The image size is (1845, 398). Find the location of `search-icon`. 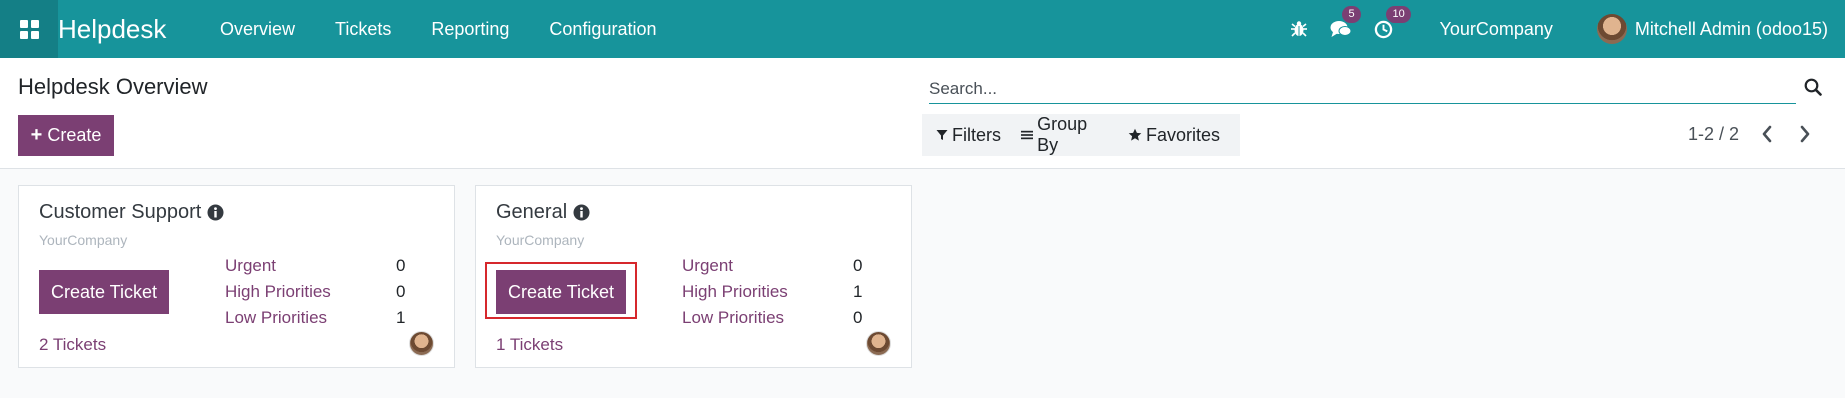

search-icon is located at coordinates (1813, 87).